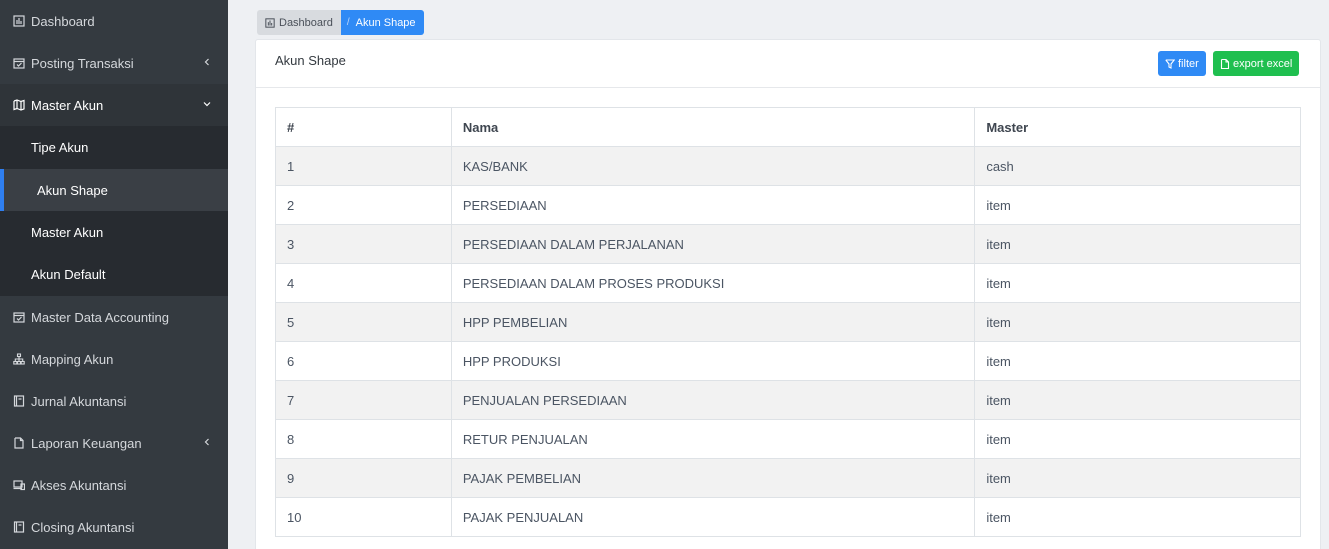  Describe the element at coordinates (19, 359) in the screenshot. I see `sitemap-icon` at that location.